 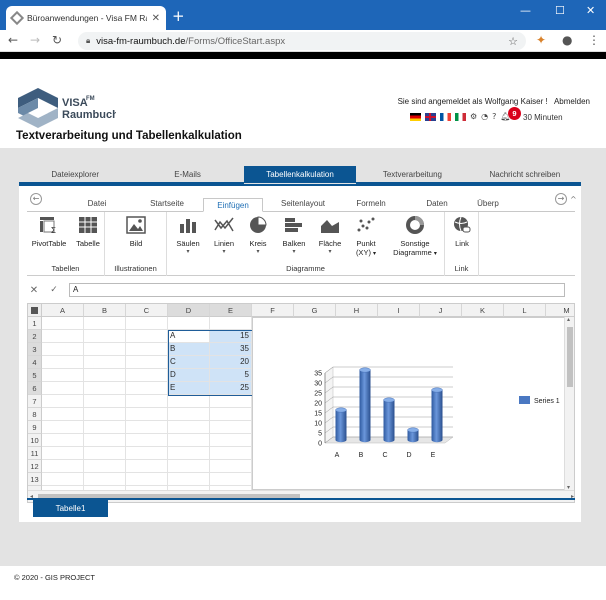 What do you see at coordinates (569, 403) in the screenshot?
I see `vertical-scrollbar: ▴ ▾` at bounding box center [569, 403].